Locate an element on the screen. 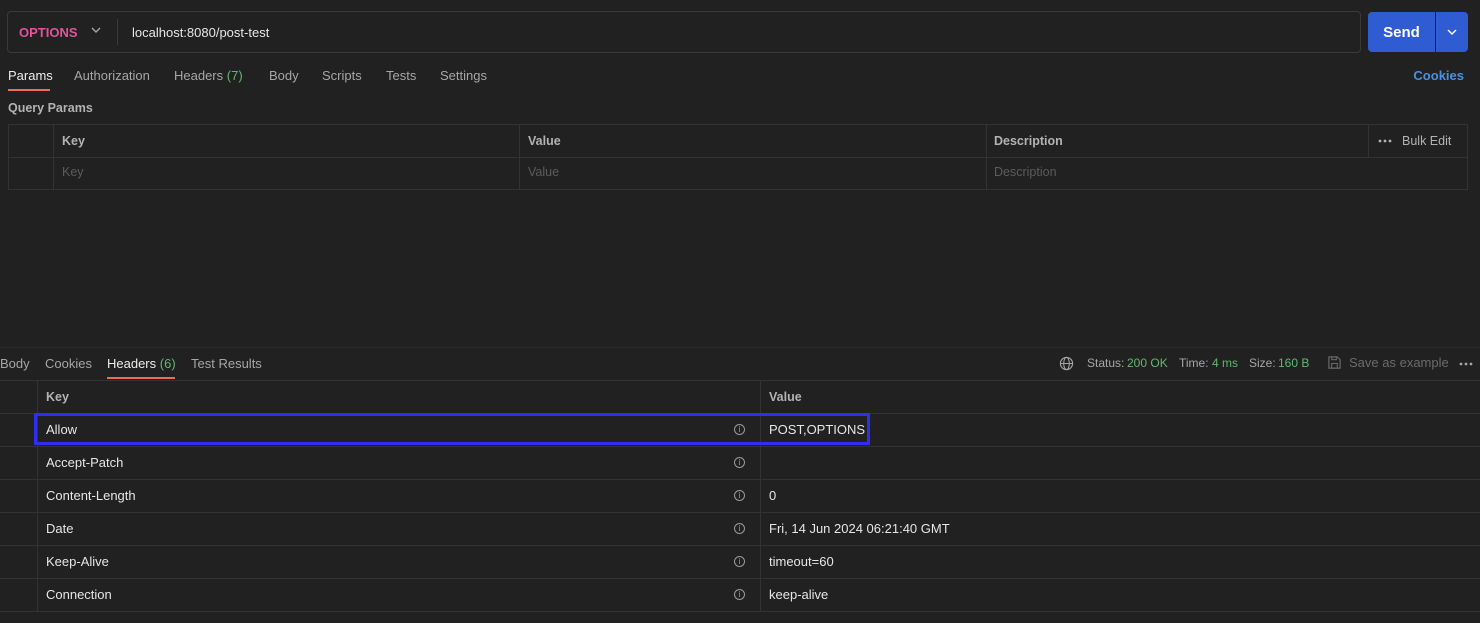 This screenshot has width=1480, height=623. highlight-box is located at coordinates (452, 429).